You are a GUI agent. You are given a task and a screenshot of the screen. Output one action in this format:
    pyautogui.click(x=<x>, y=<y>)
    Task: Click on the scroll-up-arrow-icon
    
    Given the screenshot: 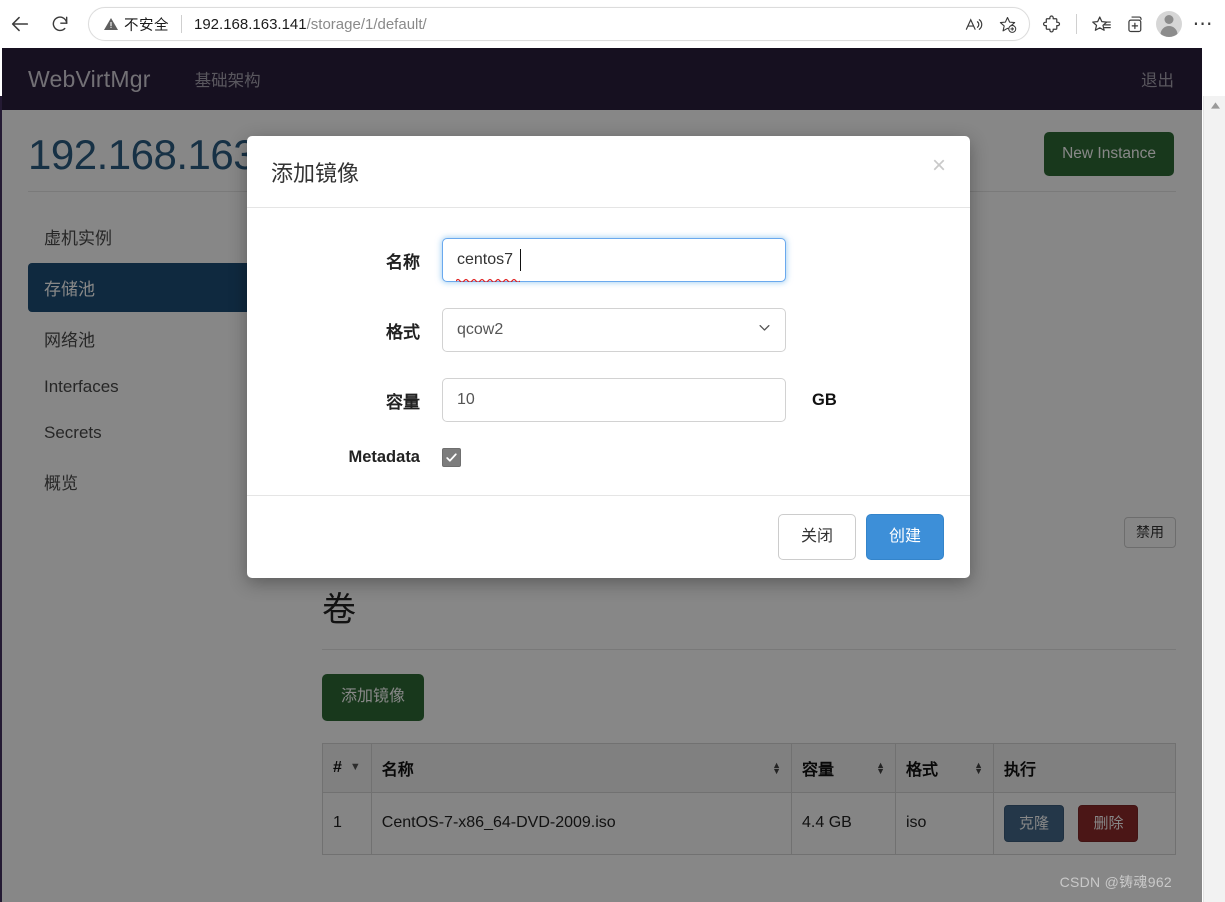 What is the action you would take?
    pyautogui.click(x=1214, y=105)
    